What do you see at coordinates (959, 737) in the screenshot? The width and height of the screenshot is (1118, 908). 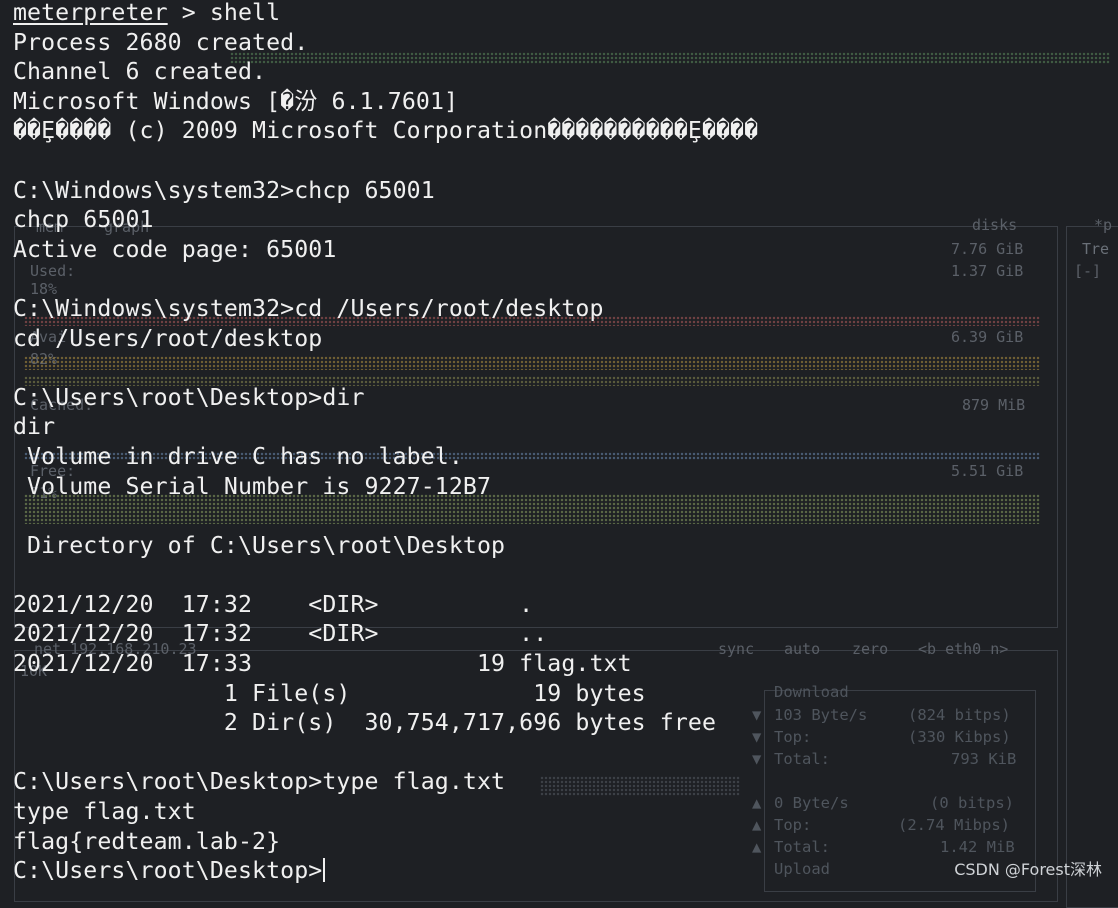 I see `download-top-value: (330 Kibps)` at bounding box center [959, 737].